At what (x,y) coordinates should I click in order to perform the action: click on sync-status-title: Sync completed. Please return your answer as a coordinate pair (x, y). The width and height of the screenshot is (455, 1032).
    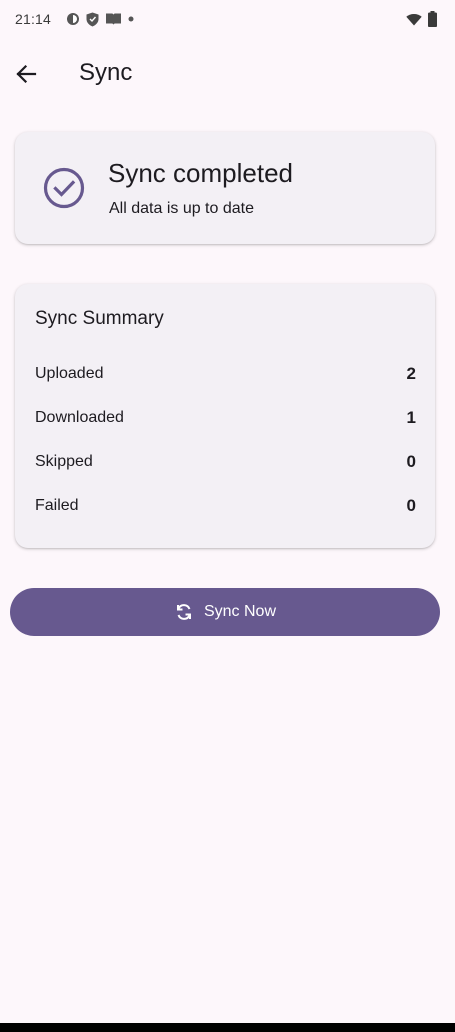
    Looking at the image, I should click on (200, 173).